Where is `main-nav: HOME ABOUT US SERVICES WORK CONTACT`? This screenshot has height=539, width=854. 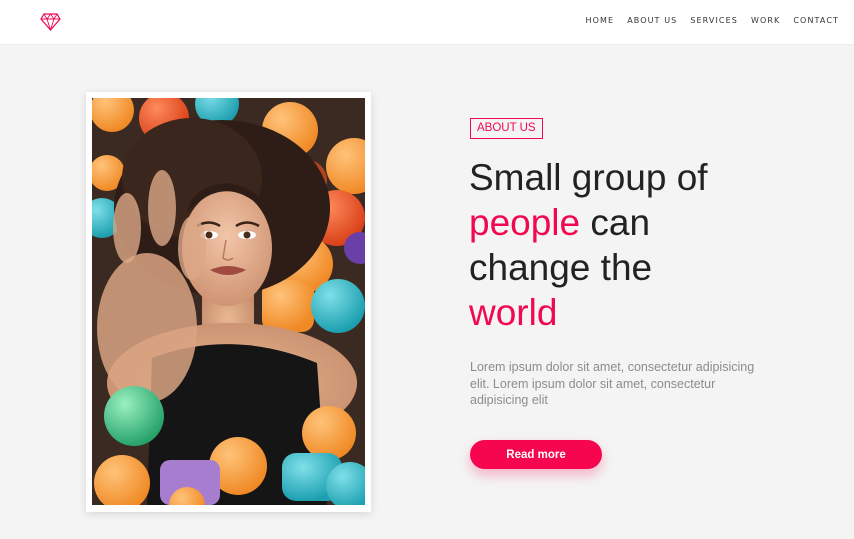 main-nav: HOME ABOUT US SERVICES WORK CONTACT is located at coordinates (712, 20).